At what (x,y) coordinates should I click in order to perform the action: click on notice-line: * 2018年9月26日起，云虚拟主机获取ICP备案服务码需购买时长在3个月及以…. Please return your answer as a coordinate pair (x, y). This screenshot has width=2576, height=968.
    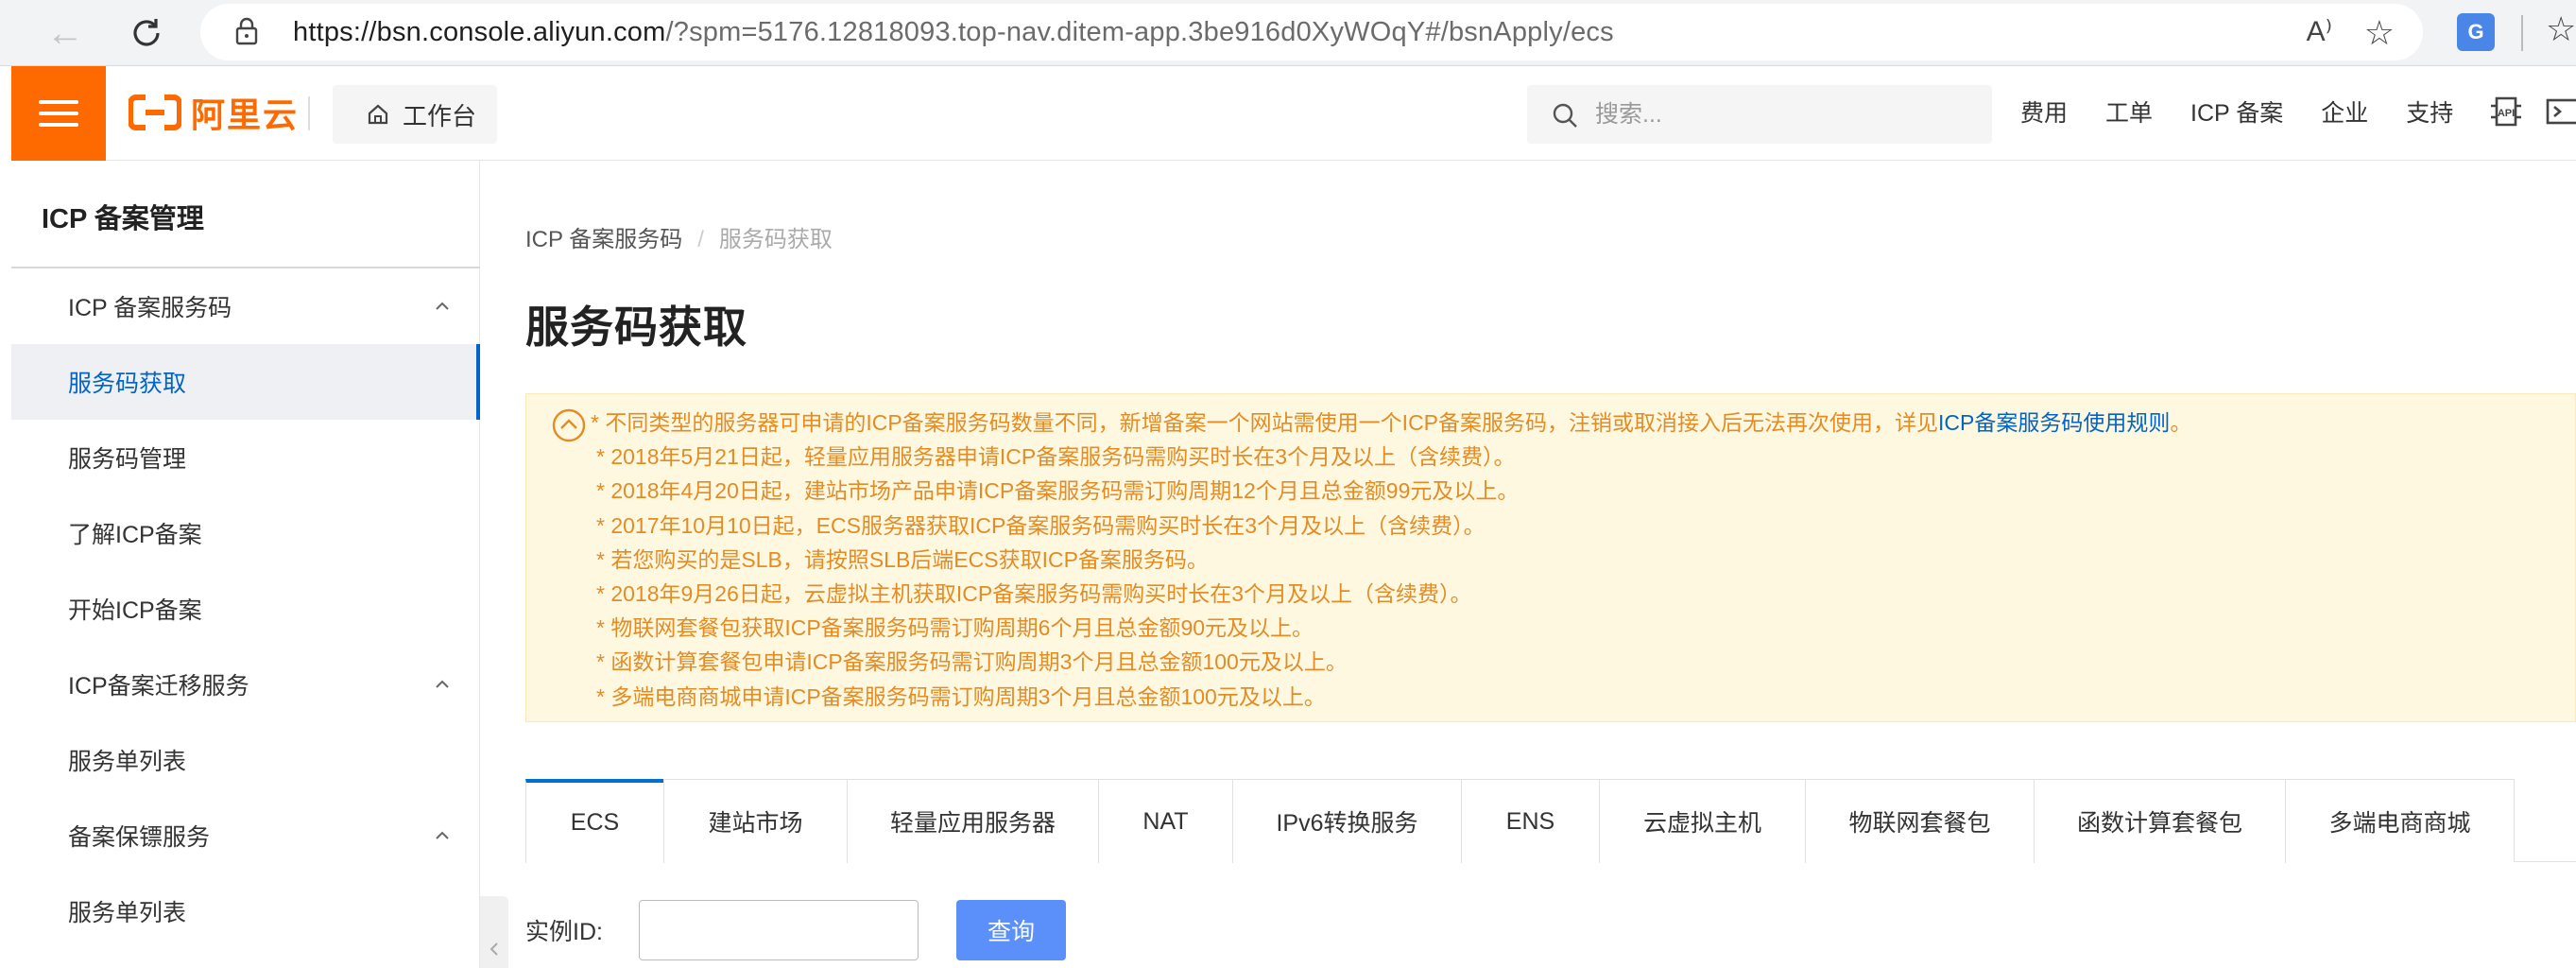
    Looking at the image, I should click on (1034, 594).